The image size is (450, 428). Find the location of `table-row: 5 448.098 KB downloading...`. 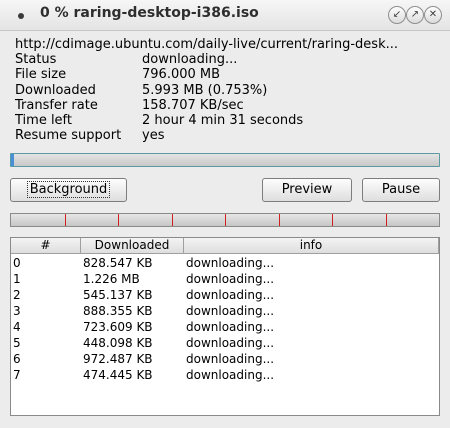

table-row: 5 448.098 KB downloading... is located at coordinates (225, 343).